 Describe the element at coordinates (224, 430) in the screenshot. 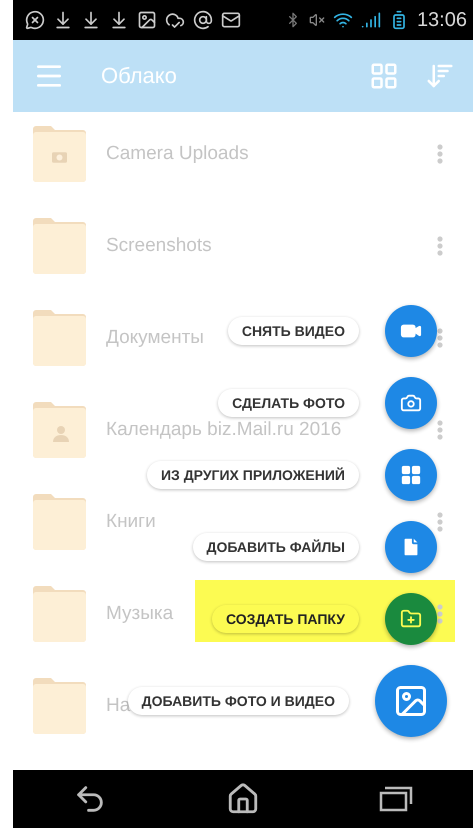

I see `folder-name: Календарь biz.Mail.ru 2016` at that location.